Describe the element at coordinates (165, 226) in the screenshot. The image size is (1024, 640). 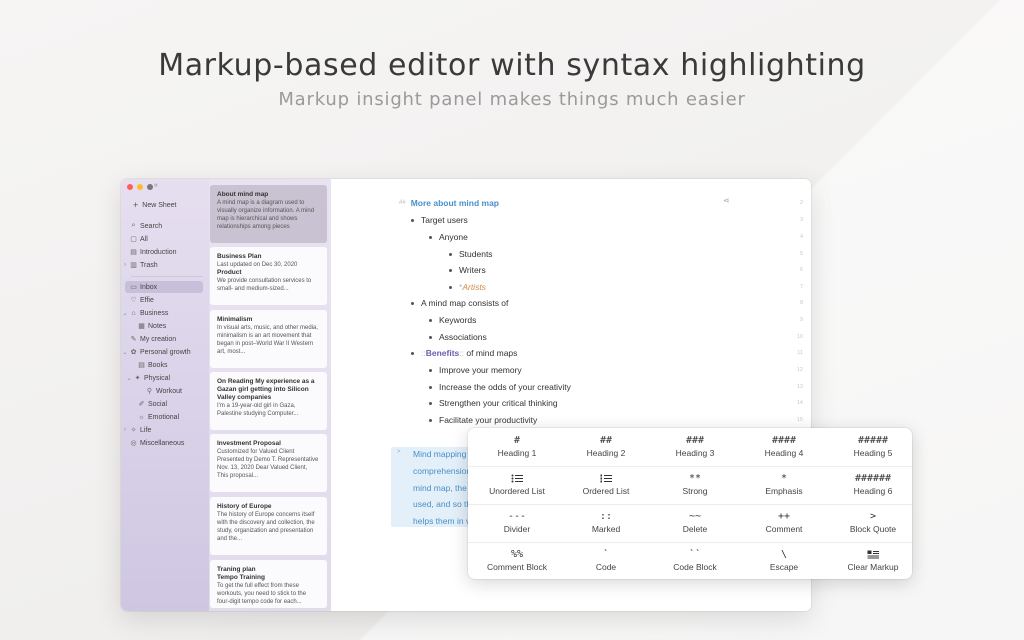
I see `sidebar-item-search: ⌕ Search` at that location.